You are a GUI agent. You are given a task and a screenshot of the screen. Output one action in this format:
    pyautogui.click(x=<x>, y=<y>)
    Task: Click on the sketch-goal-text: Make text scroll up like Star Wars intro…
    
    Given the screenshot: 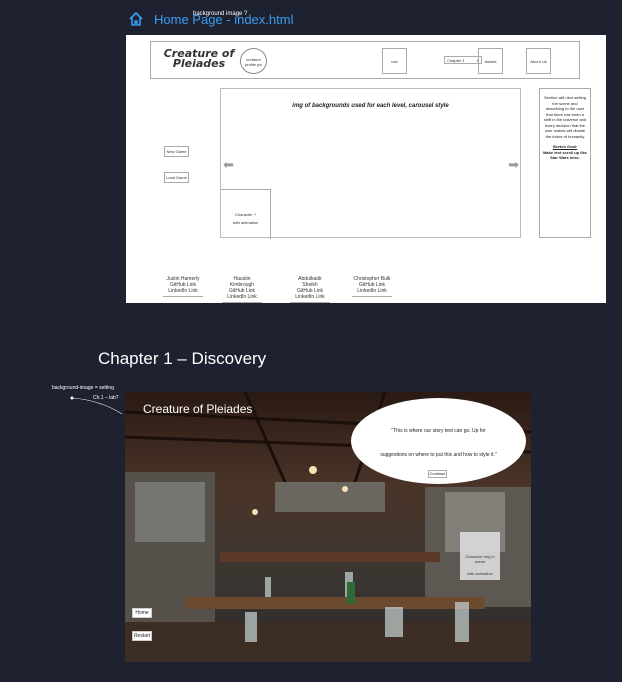 What is the action you would take?
    pyautogui.click(x=565, y=155)
    